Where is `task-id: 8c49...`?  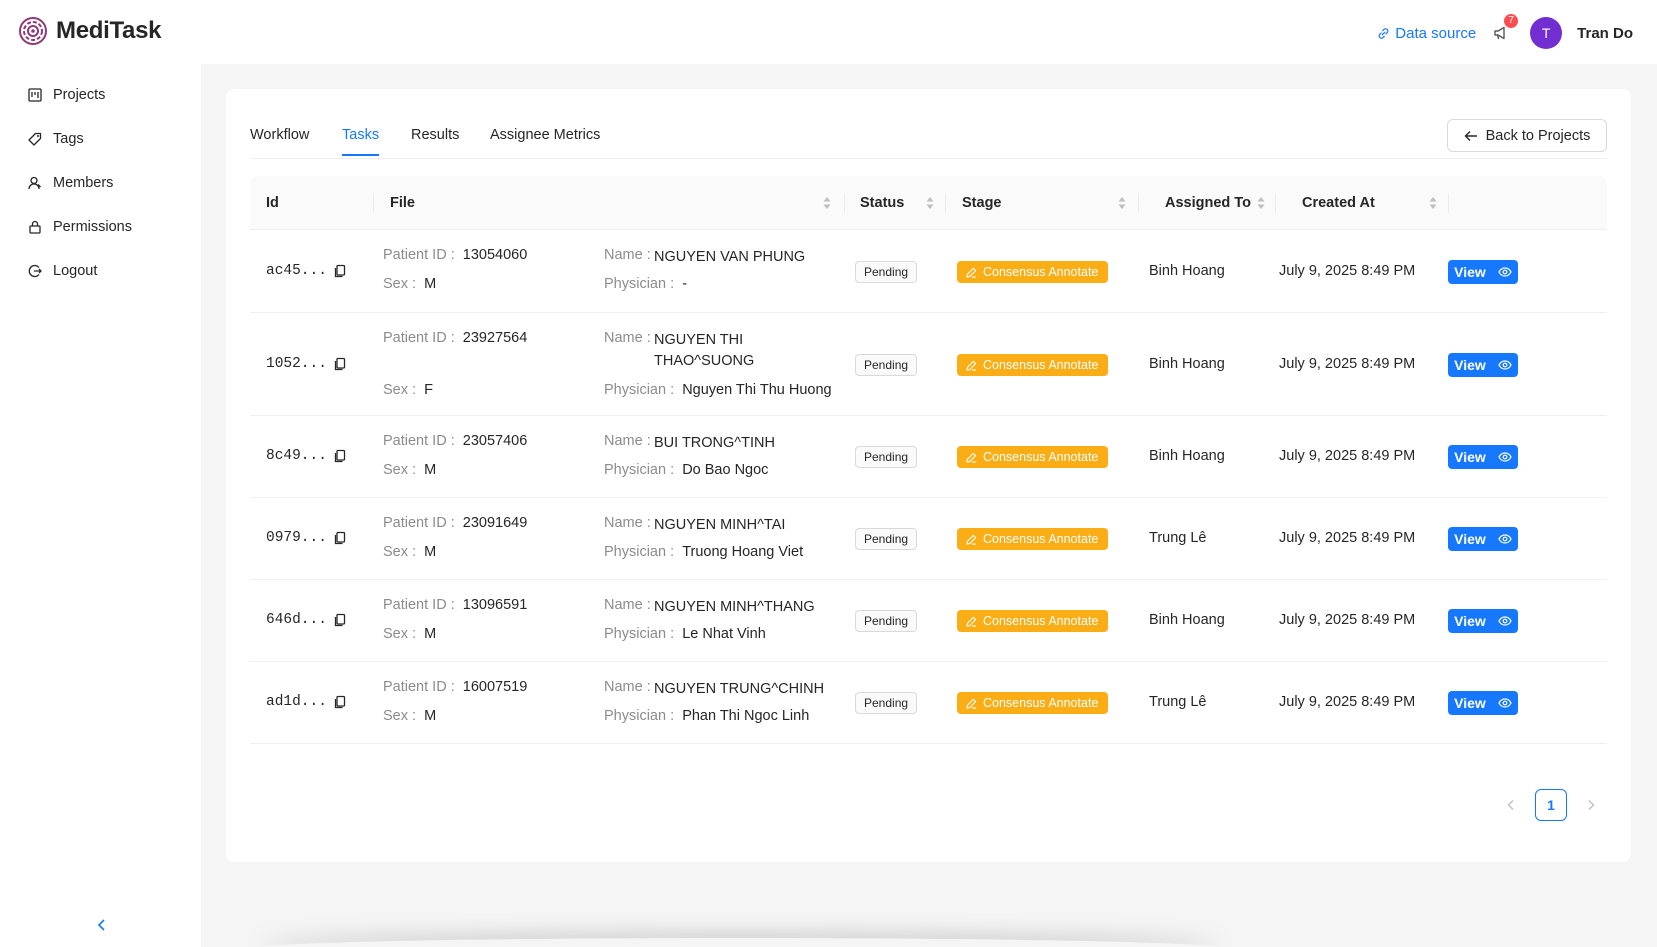 task-id: 8c49... is located at coordinates (296, 456).